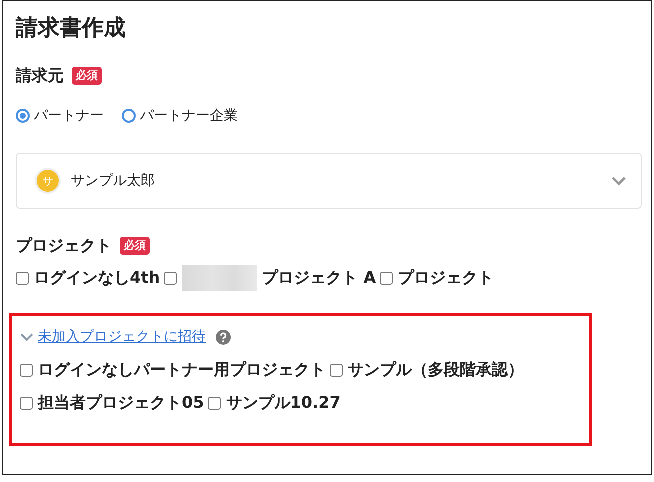 This screenshot has height=482, width=654. Describe the element at coordinates (223, 337) in the screenshot. I see `help-icon` at that location.